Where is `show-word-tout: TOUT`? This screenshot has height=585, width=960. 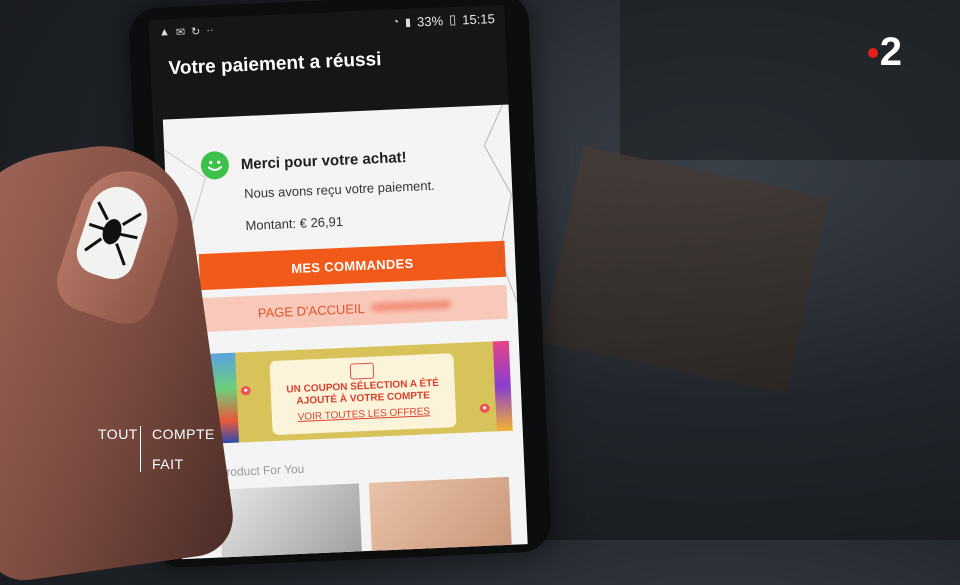 show-word-tout: TOUT is located at coordinates (118, 434).